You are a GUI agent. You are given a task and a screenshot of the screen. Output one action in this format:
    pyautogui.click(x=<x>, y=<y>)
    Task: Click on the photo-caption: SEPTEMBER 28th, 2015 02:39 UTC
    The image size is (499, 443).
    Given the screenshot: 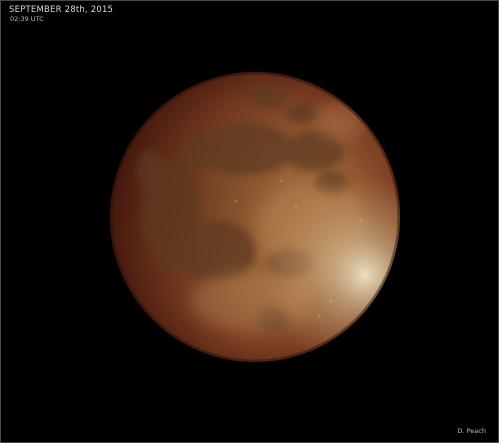 What is the action you would take?
    pyautogui.click(x=61, y=14)
    